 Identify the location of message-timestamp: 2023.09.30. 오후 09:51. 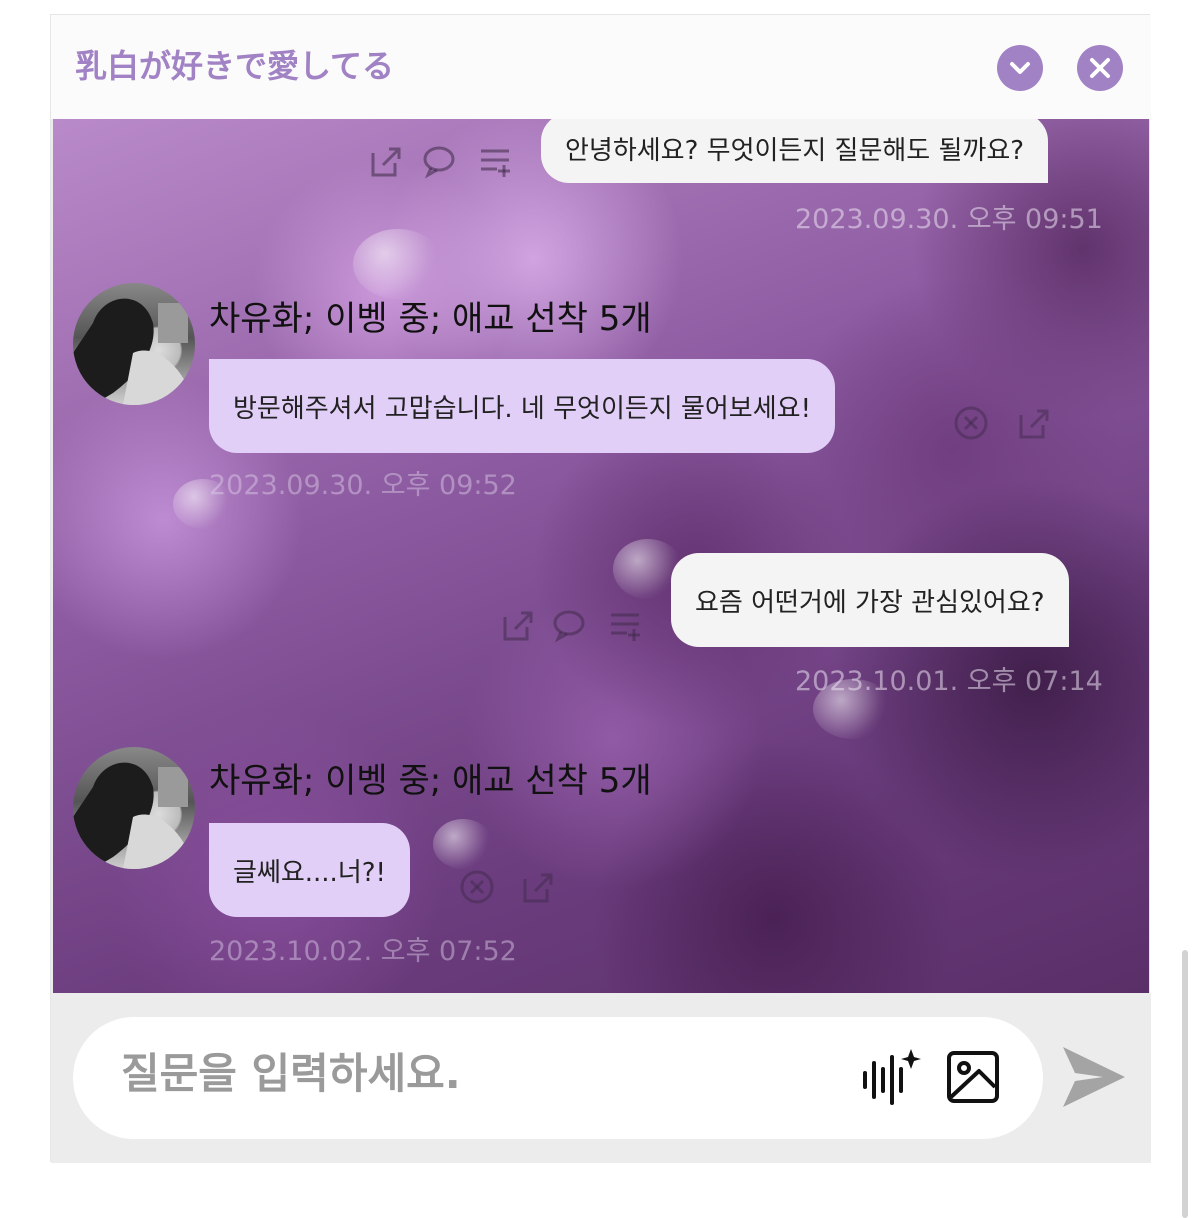
(949, 219).